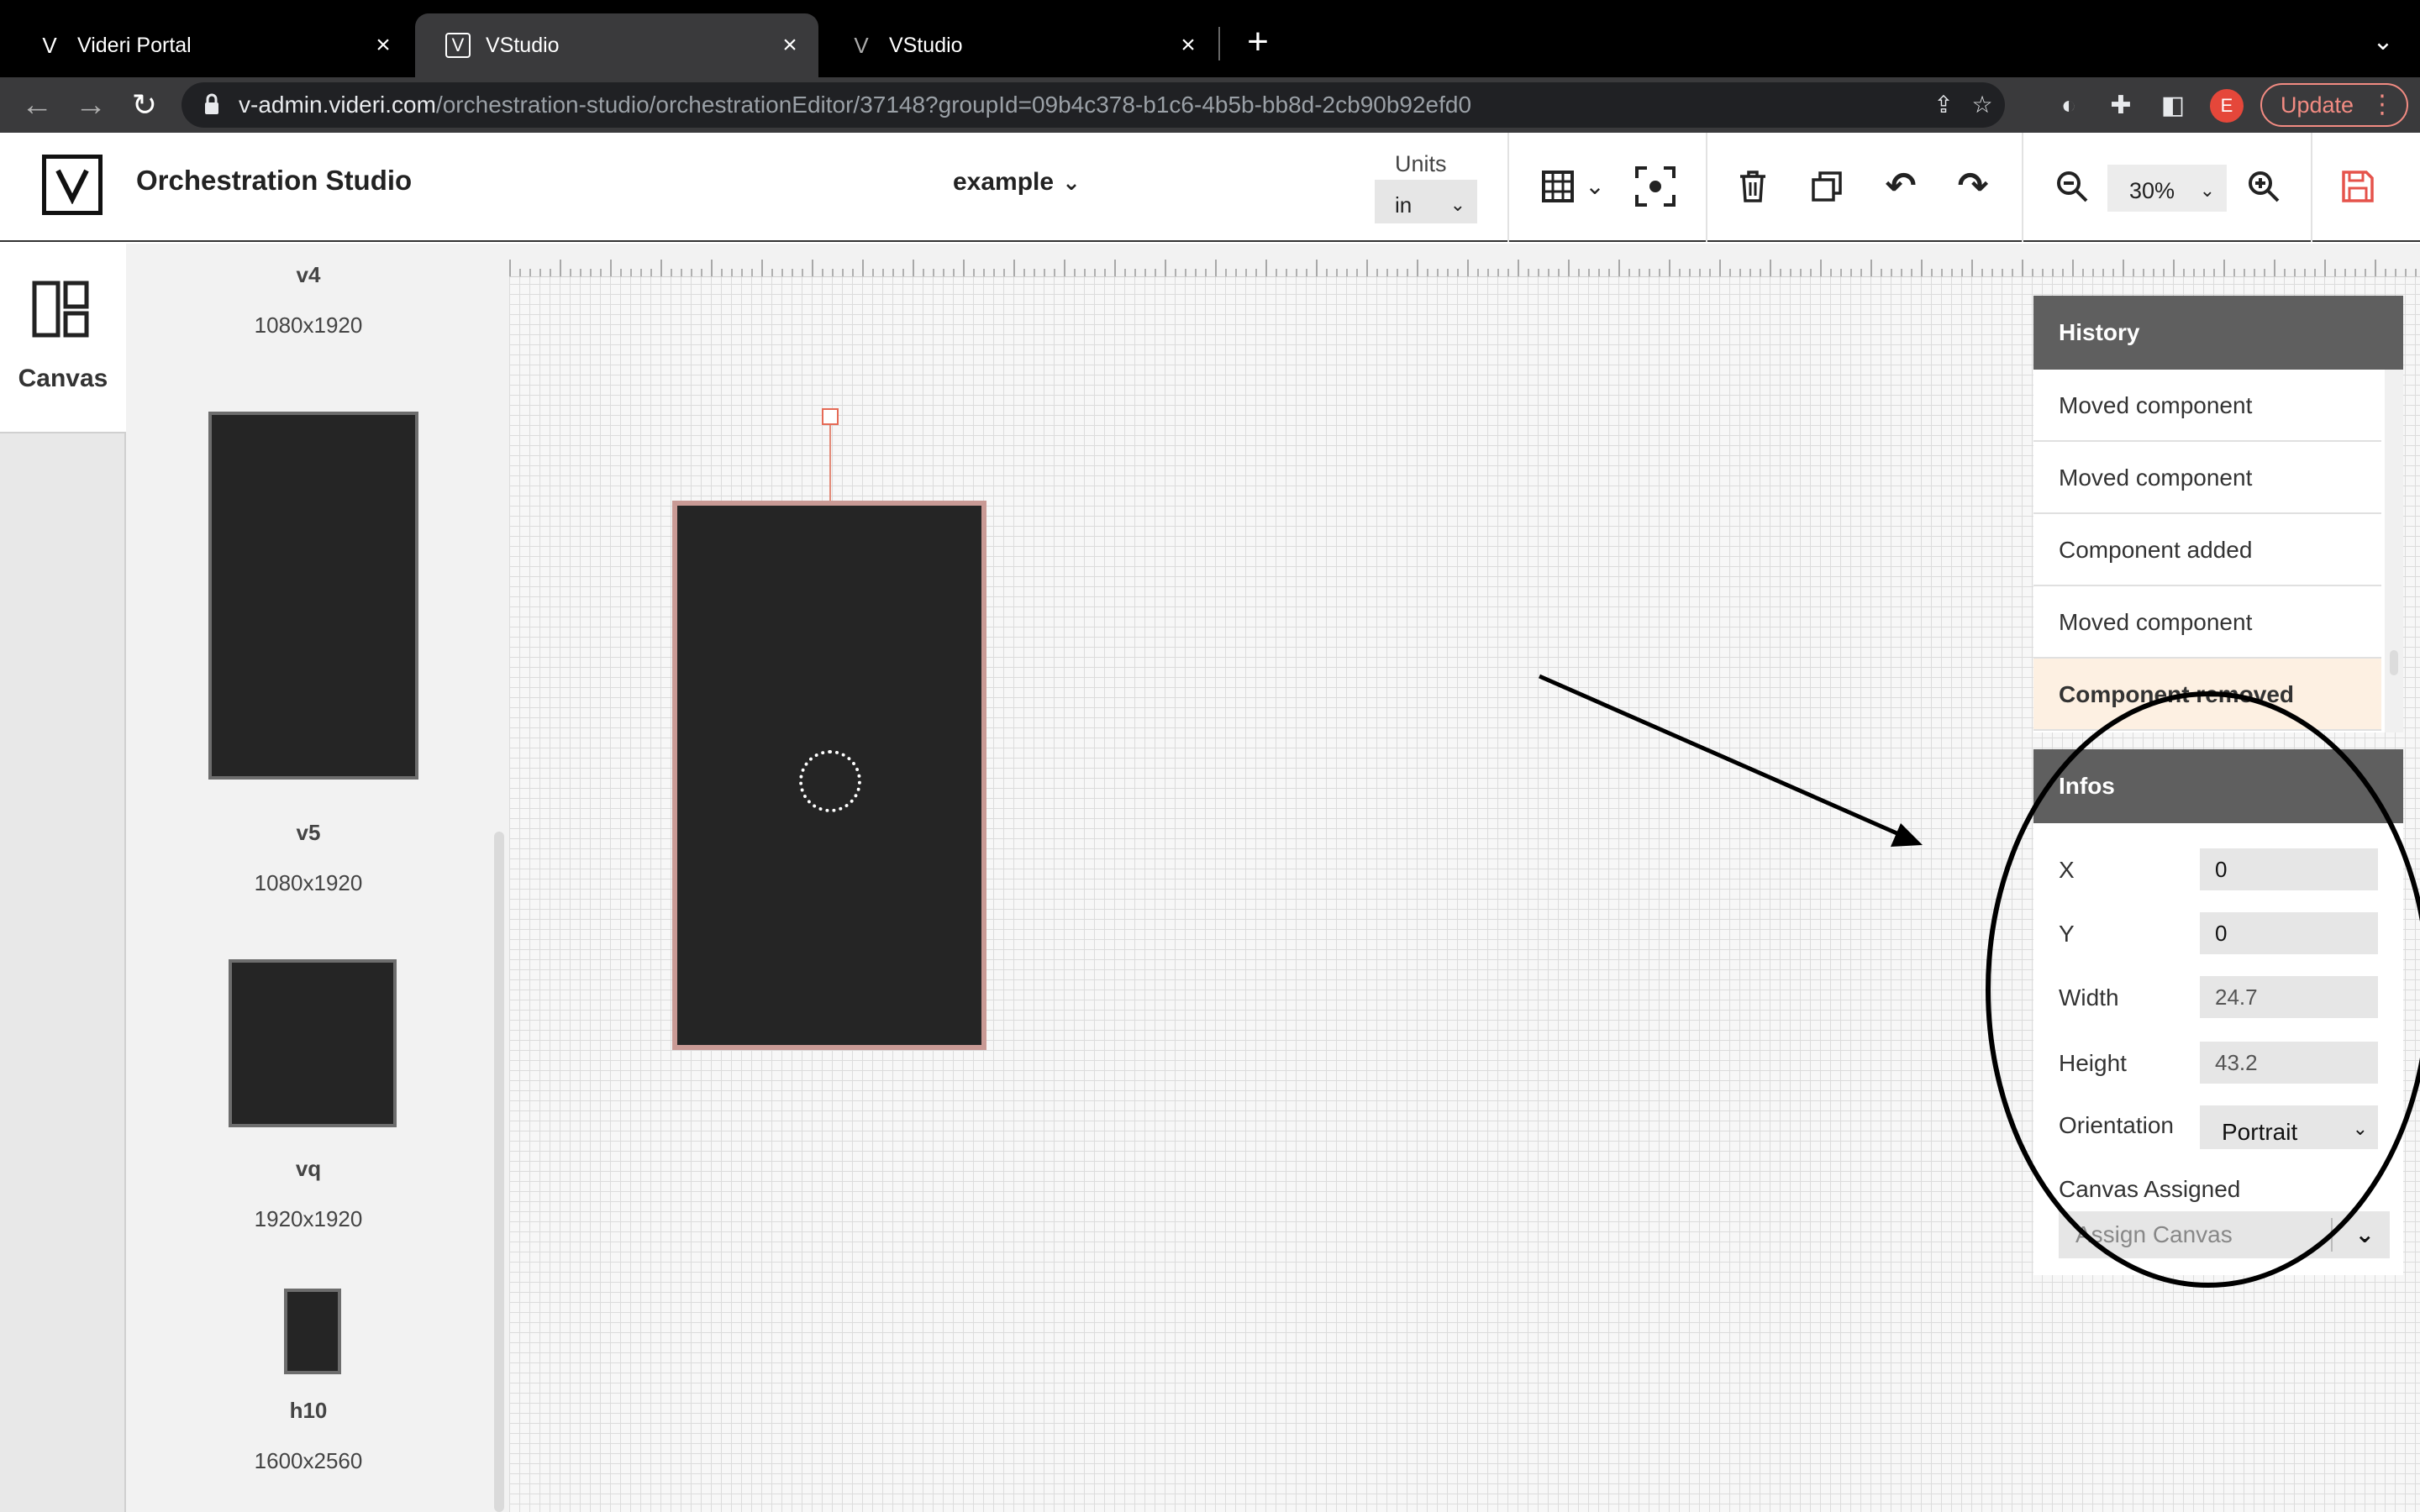 The width and height of the screenshot is (2420, 1512). I want to click on share-icon: ⇪, so click(1943, 105).